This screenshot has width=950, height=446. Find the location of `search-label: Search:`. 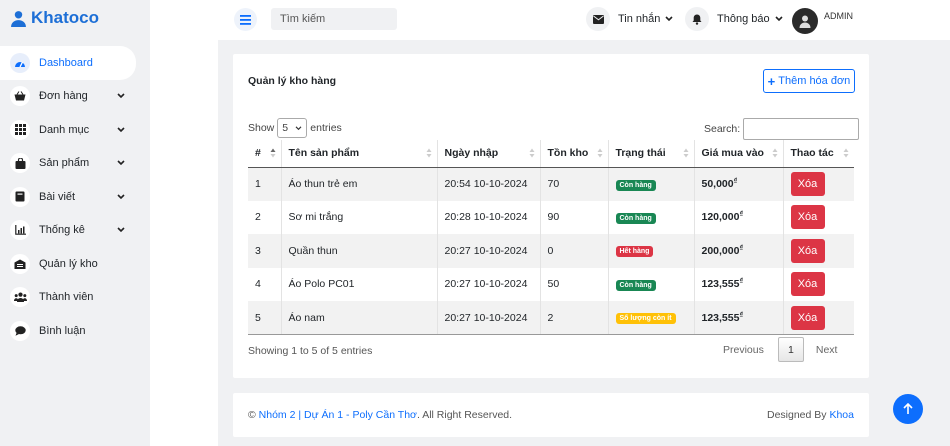

search-label: Search: is located at coordinates (722, 129).